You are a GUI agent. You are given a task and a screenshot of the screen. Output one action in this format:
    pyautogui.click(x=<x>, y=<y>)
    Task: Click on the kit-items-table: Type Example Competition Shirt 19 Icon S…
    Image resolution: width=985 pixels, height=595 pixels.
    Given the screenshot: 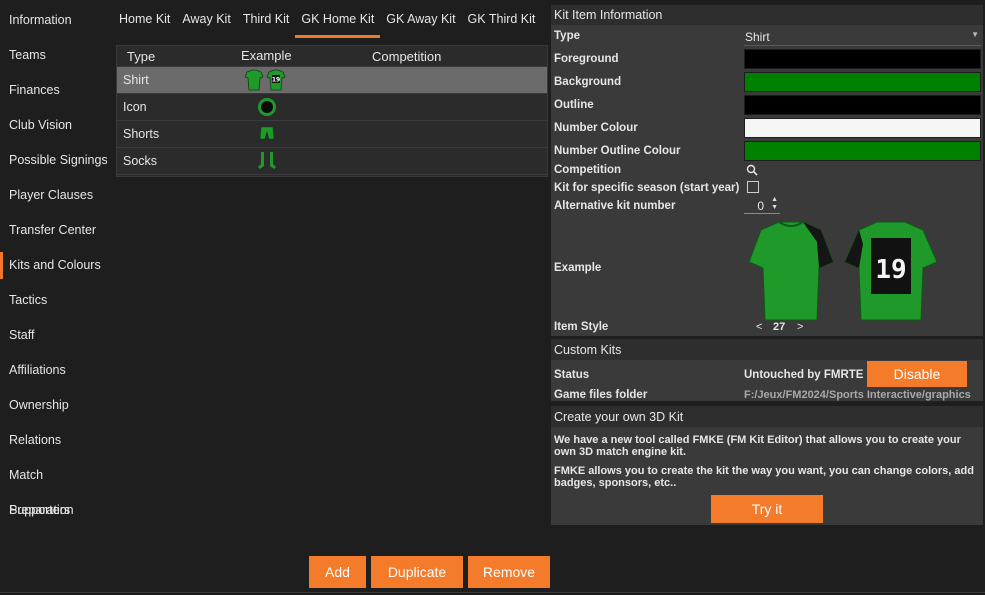 What is the action you would take?
    pyautogui.click(x=332, y=111)
    